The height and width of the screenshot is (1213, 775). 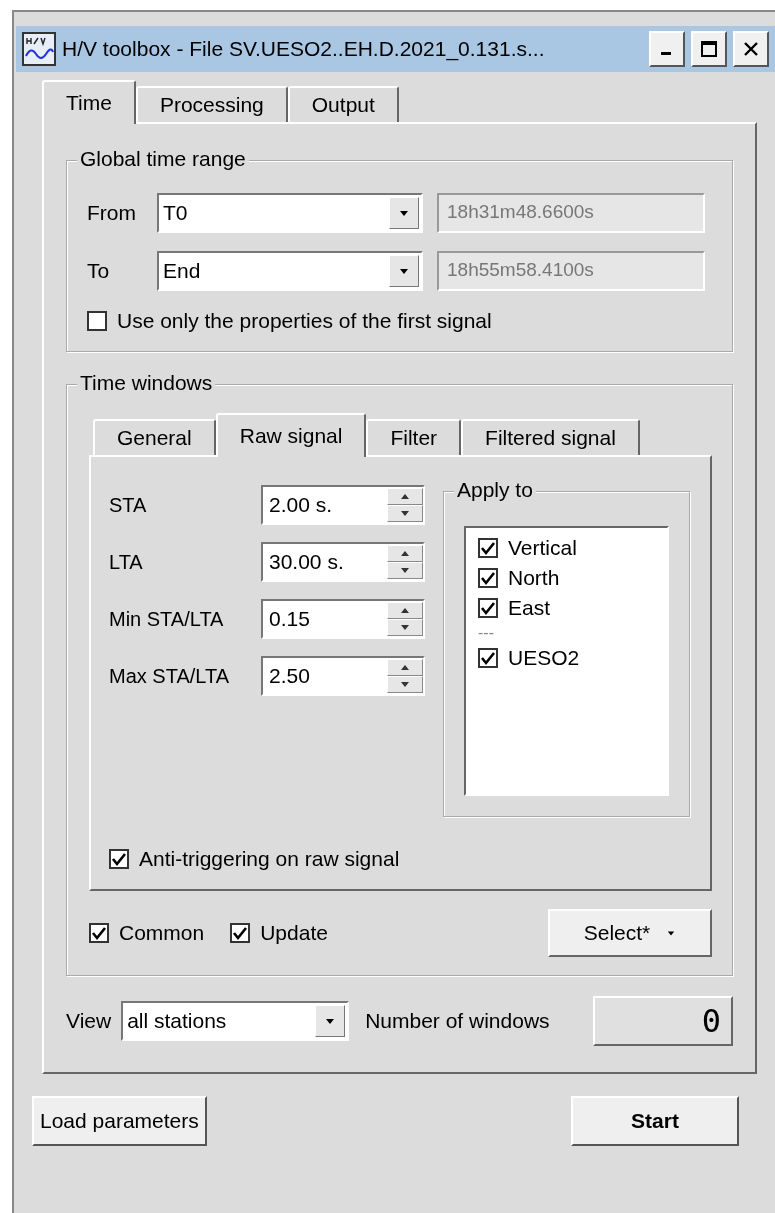 What do you see at coordinates (534, 578) in the screenshot?
I see `list-item: North` at bounding box center [534, 578].